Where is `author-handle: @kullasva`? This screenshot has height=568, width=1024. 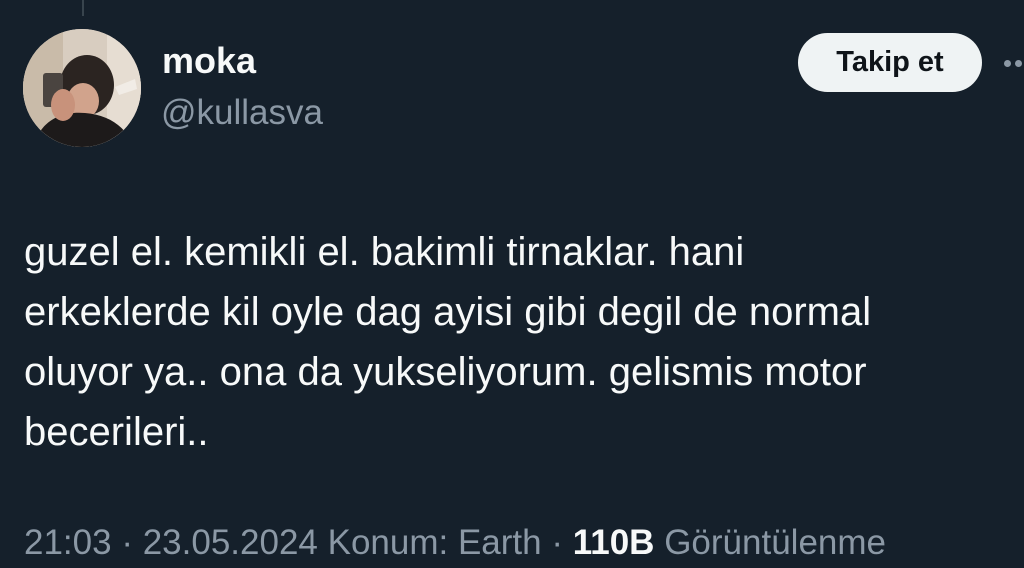
author-handle: @kullasva is located at coordinates (242, 112).